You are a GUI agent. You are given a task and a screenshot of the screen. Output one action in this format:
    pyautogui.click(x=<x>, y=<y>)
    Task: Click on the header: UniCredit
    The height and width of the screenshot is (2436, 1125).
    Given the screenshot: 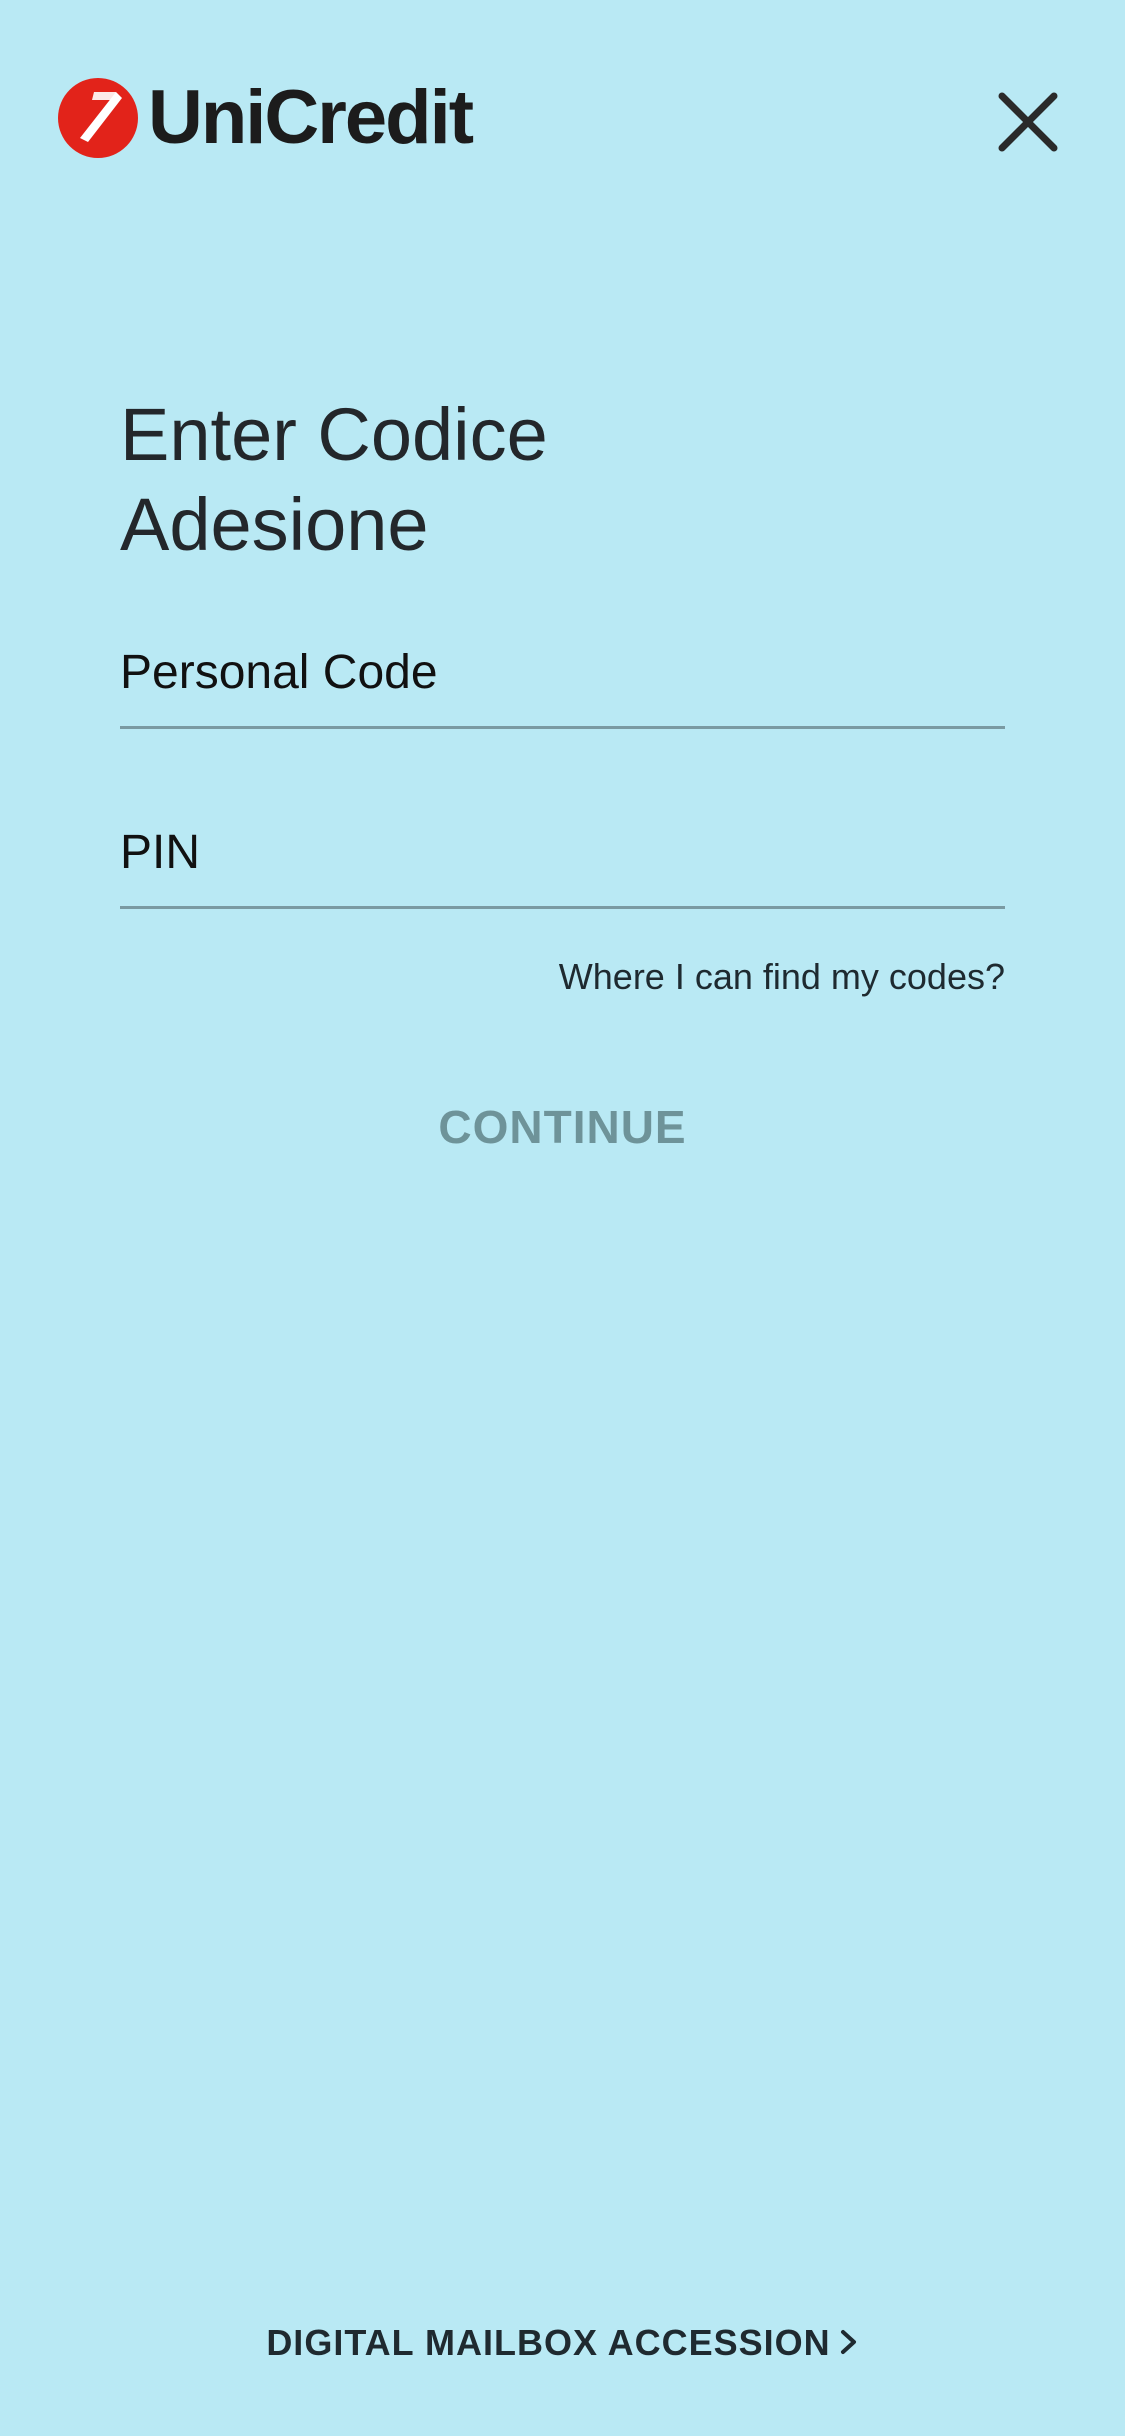 What is the action you would take?
    pyautogui.click(x=562, y=110)
    